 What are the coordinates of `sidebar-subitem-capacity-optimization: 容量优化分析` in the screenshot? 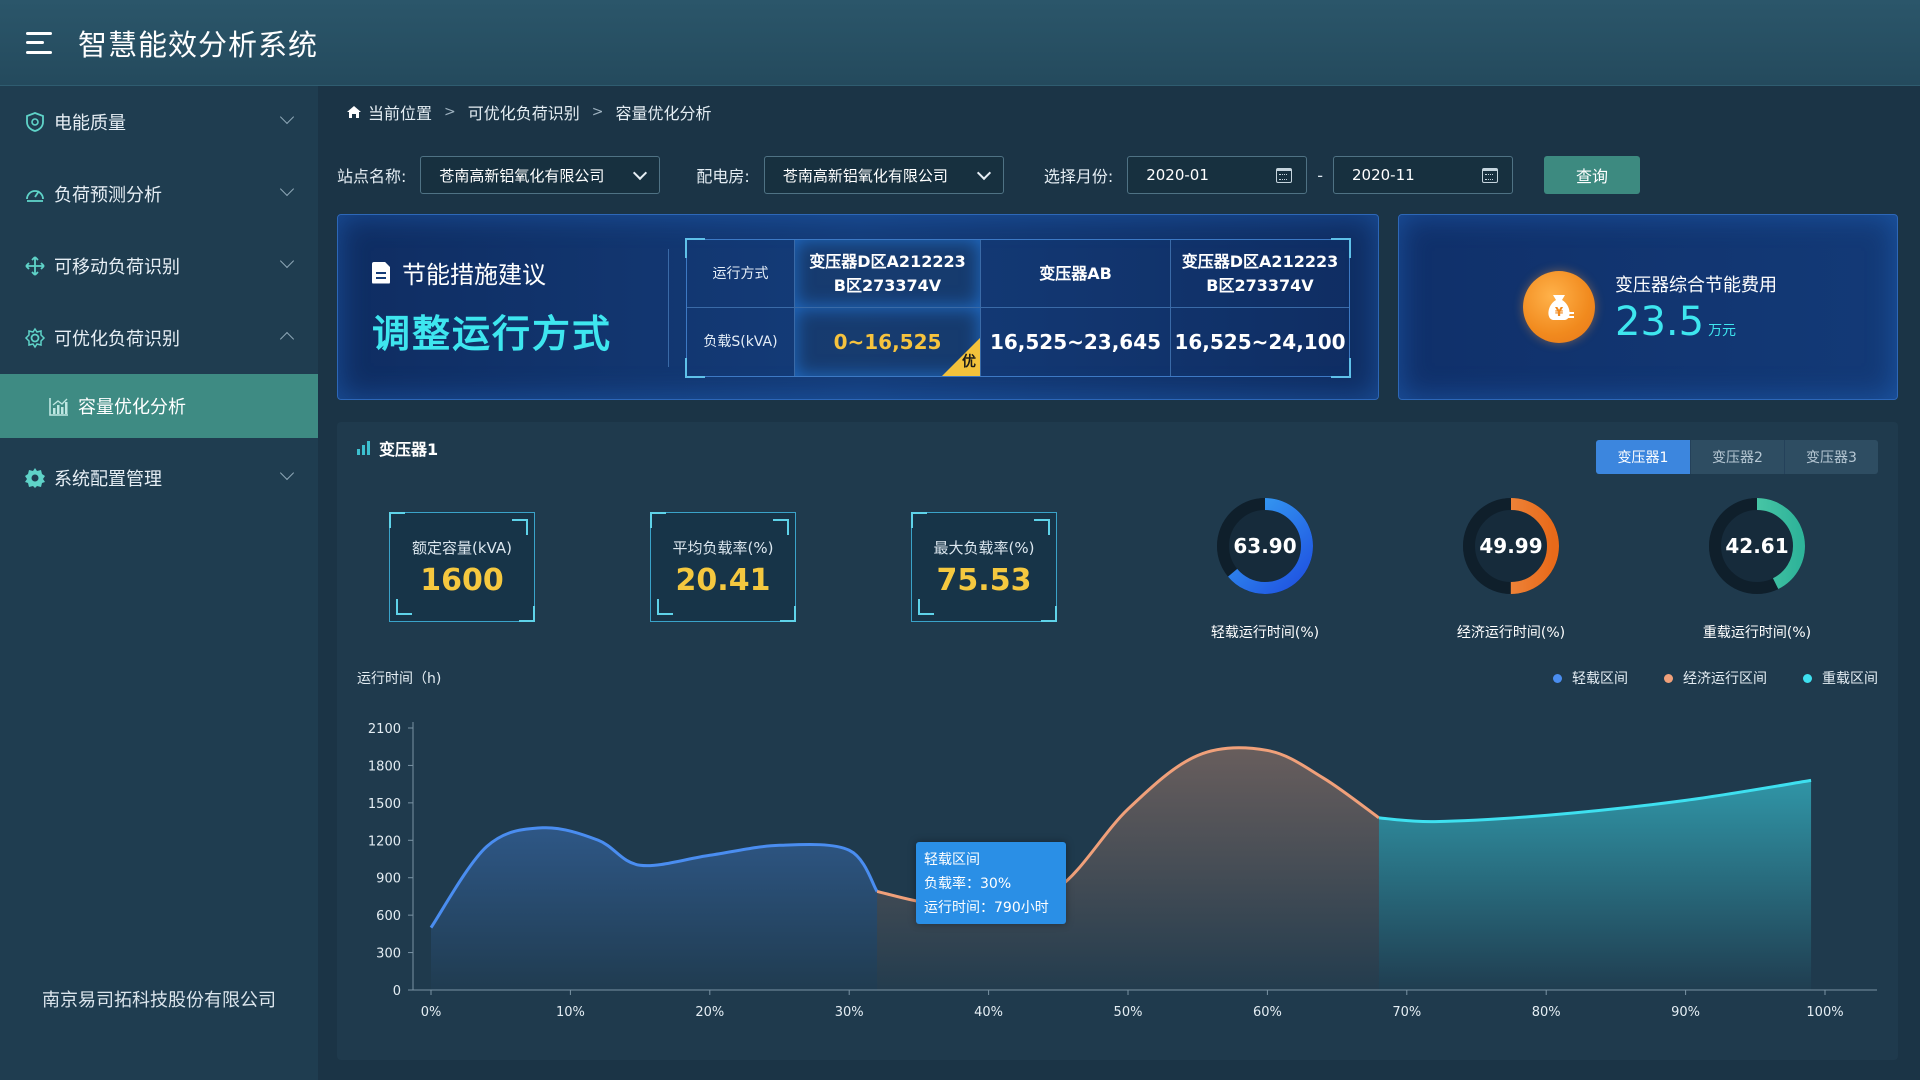 It's located at (159, 406).